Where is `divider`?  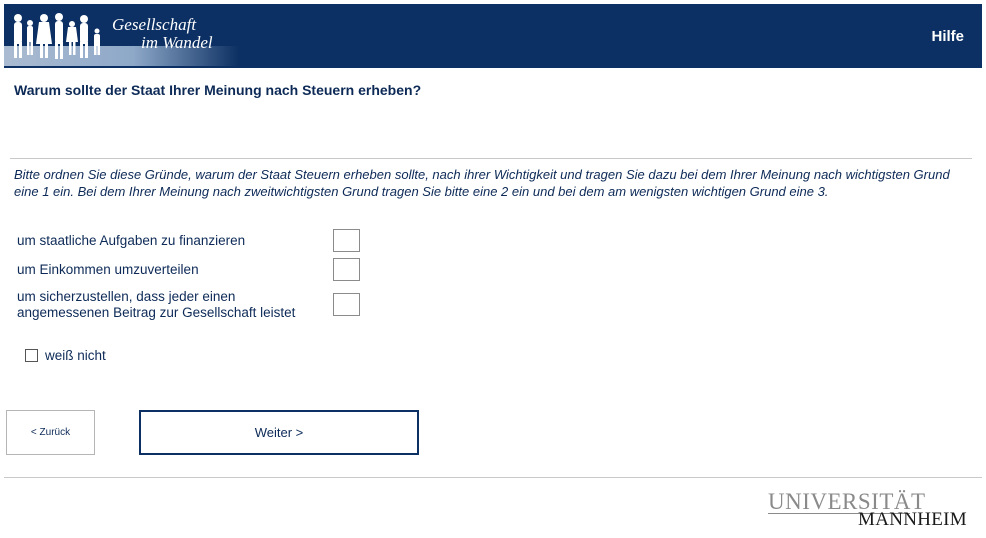 divider is located at coordinates (491, 158).